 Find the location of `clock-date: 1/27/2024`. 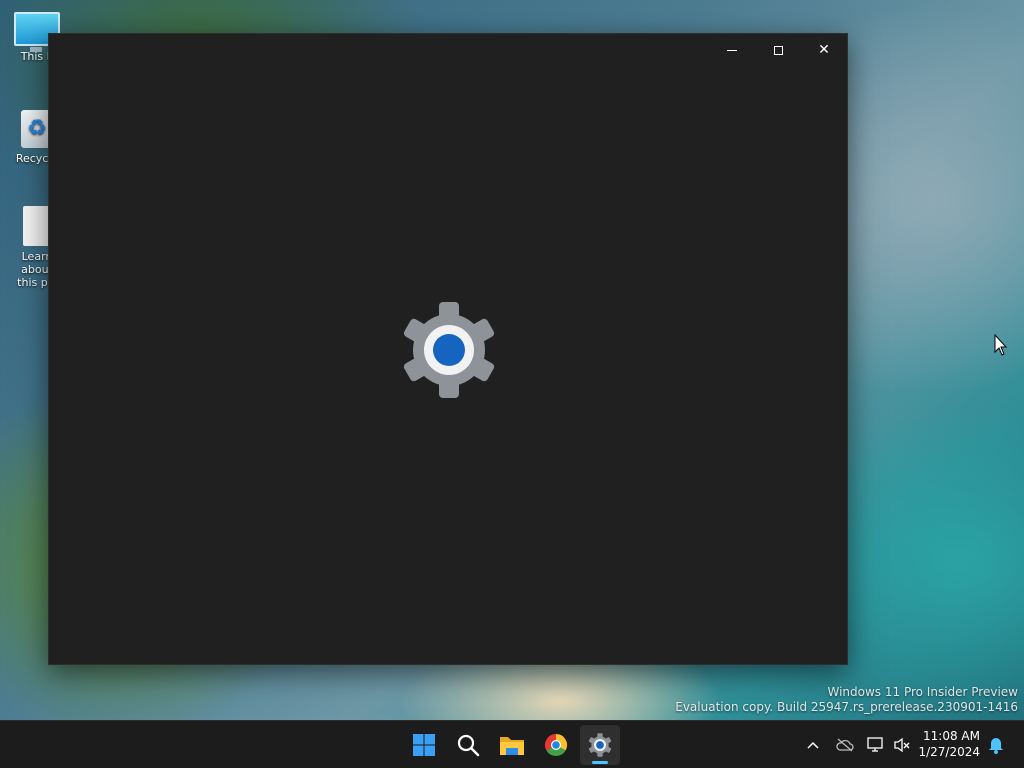

clock-date: 1/27/2024 is located at coordinates (949, 752).